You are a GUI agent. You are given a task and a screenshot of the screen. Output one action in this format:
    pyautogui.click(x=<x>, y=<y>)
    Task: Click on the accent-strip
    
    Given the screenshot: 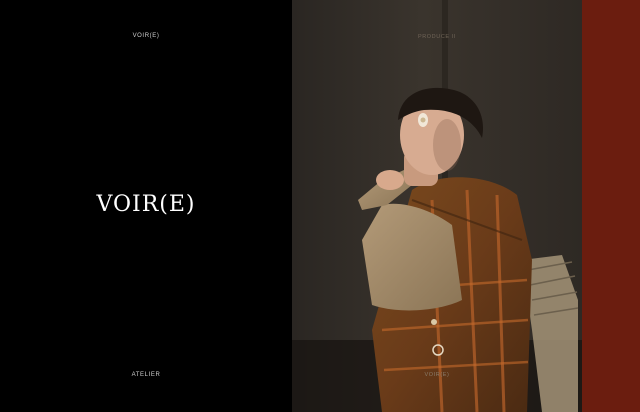 What is the action you would take?
    pyautogui.click(x=611, y=206)
    